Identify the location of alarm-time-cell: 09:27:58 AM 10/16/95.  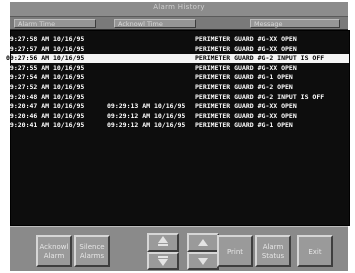
(45, 39).